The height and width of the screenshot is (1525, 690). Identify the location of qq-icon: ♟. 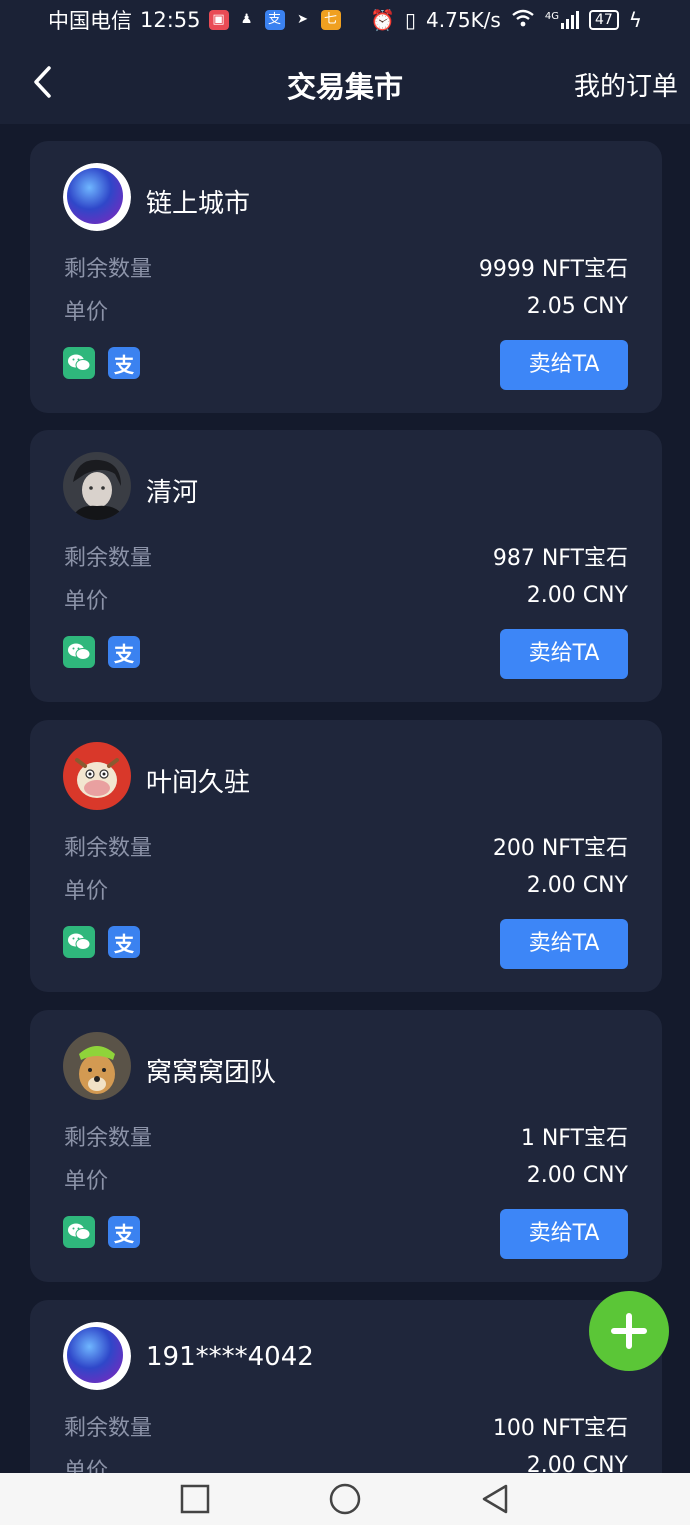
(246, 19).